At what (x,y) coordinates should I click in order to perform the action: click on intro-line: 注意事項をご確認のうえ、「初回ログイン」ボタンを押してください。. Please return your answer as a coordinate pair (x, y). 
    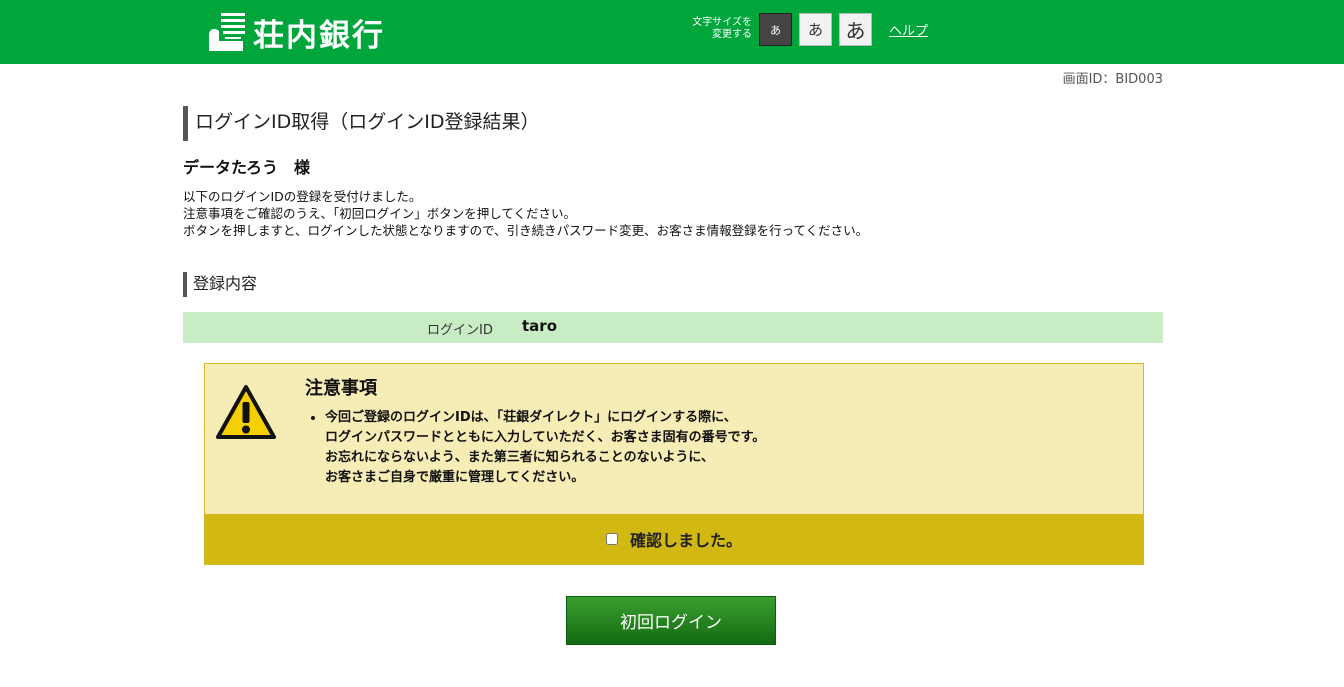
    Looking at the image, I should click on (380, 213).